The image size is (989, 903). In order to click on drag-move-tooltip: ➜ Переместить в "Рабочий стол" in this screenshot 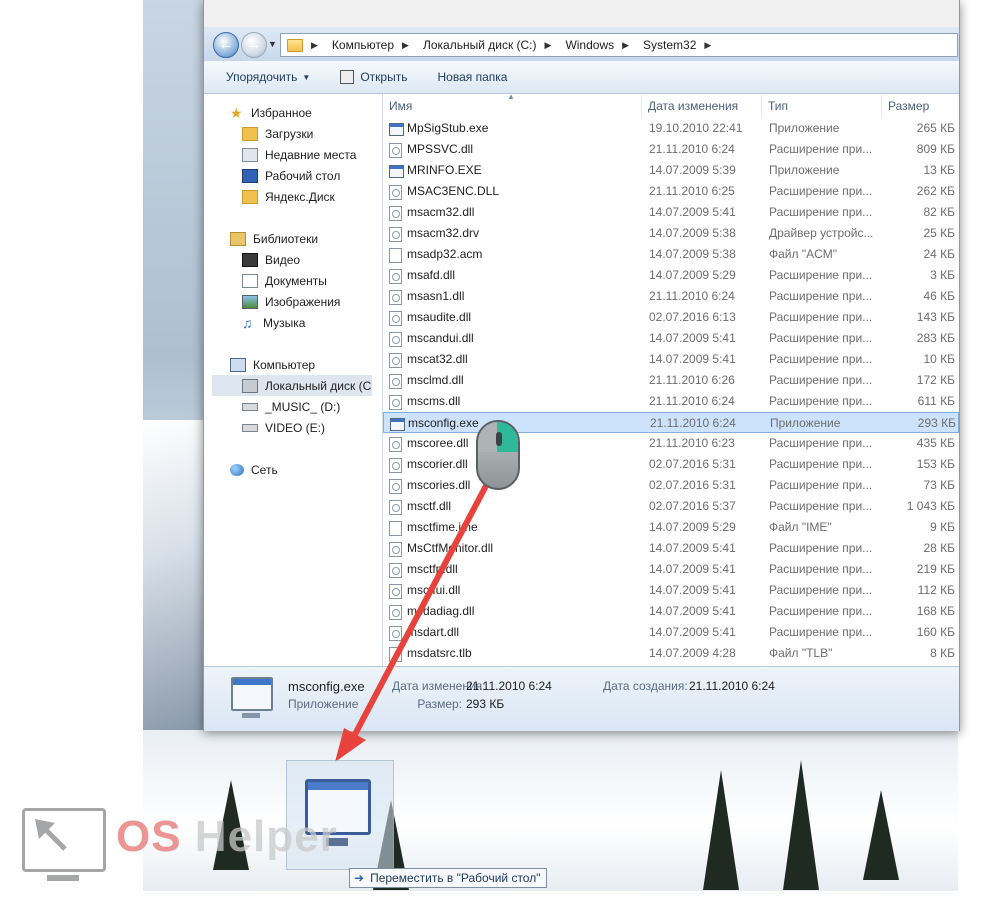, I will do `click(448, 878)`.